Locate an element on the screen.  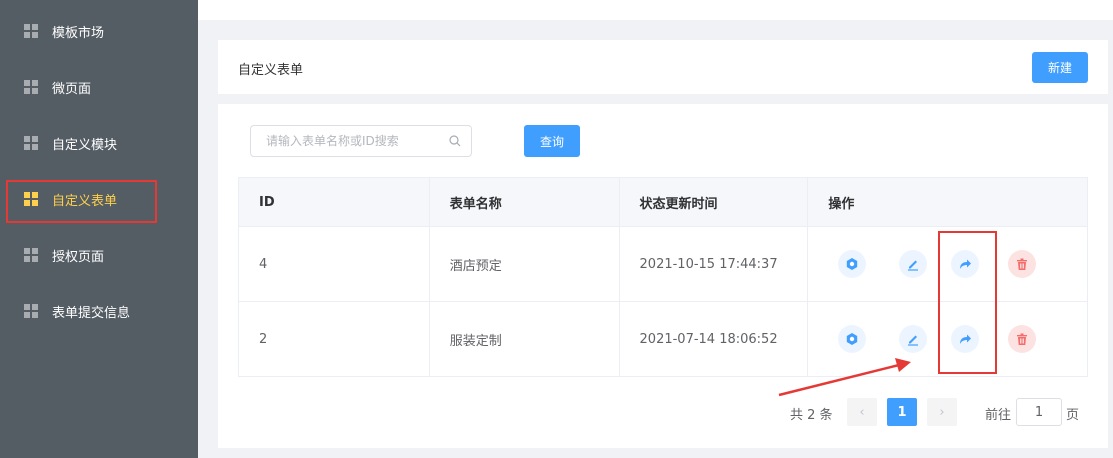
sidebar-item-form-submissions: 表单提交信息 is located at coordinates (99, 311).